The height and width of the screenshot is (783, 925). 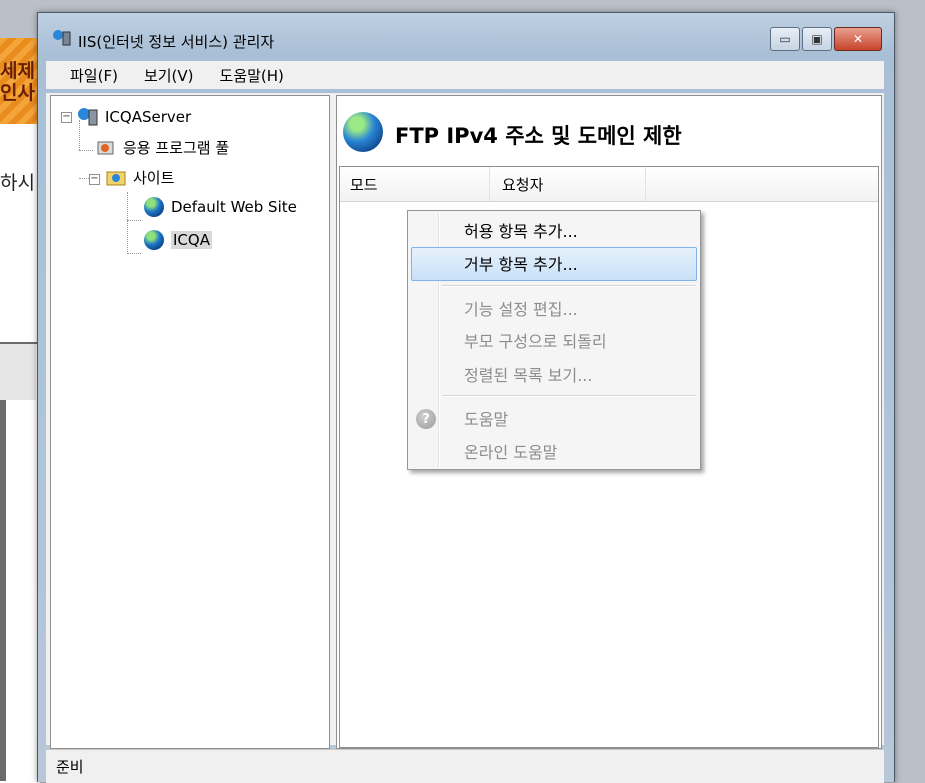 I want to click on close-button: ✕, so click(x=858, y=39).